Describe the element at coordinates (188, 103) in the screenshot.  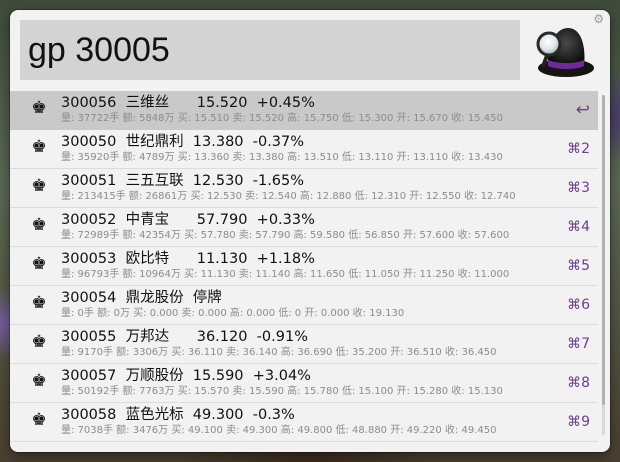
I see `result-title: 300056 三维丝 15.520 +0.45%` at that location.